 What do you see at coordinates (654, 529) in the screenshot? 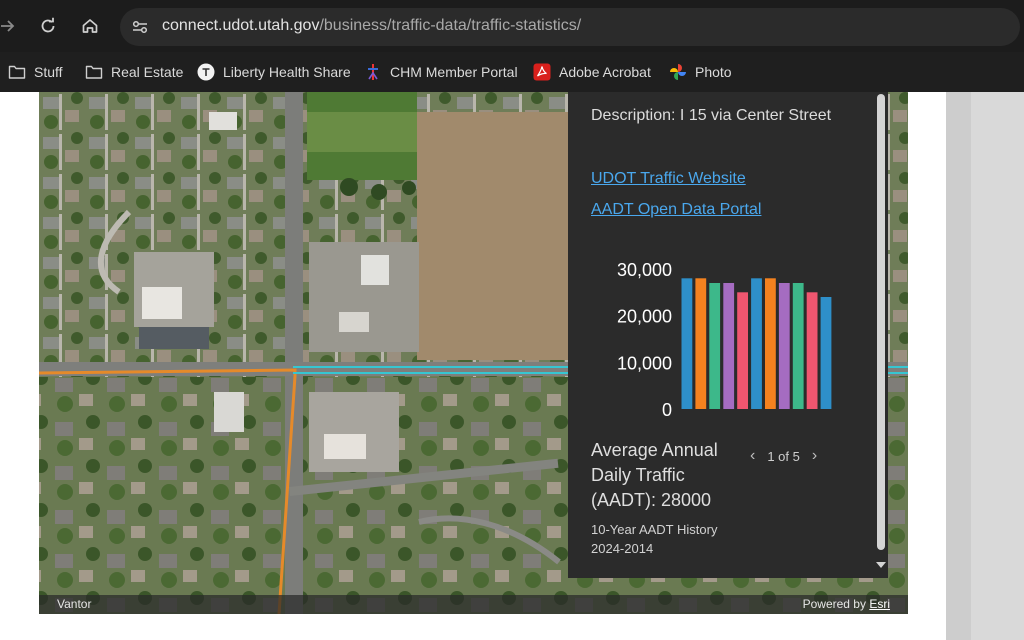
I see `history-title: 10-Year AADT History` at bounding box center [654, 529].